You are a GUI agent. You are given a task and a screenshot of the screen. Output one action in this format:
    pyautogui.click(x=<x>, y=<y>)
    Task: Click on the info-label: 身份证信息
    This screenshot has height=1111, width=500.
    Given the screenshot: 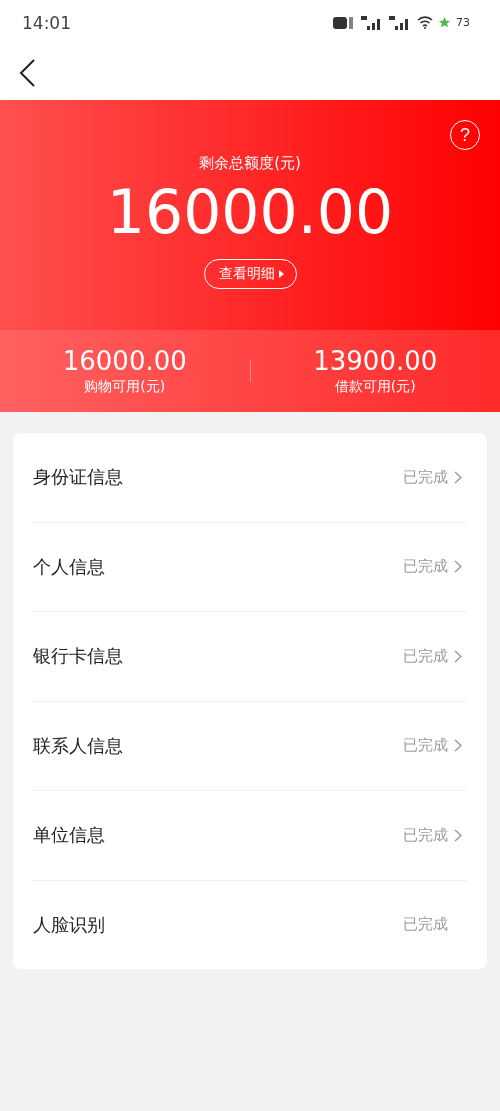 What is the action you would take?
    pyautogui.click(x=78, y=477)
    